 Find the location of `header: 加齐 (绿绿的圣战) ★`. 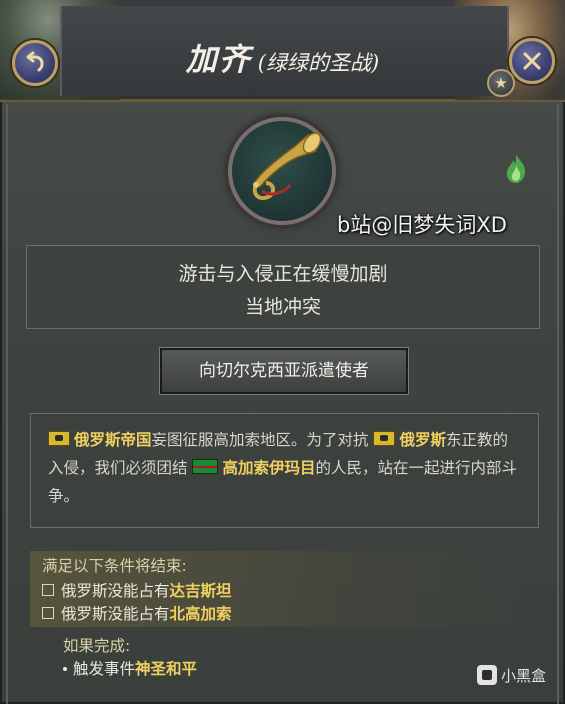

header: 加齐 (绿绿的圣战) ★ is located at coordinates (282, 51).